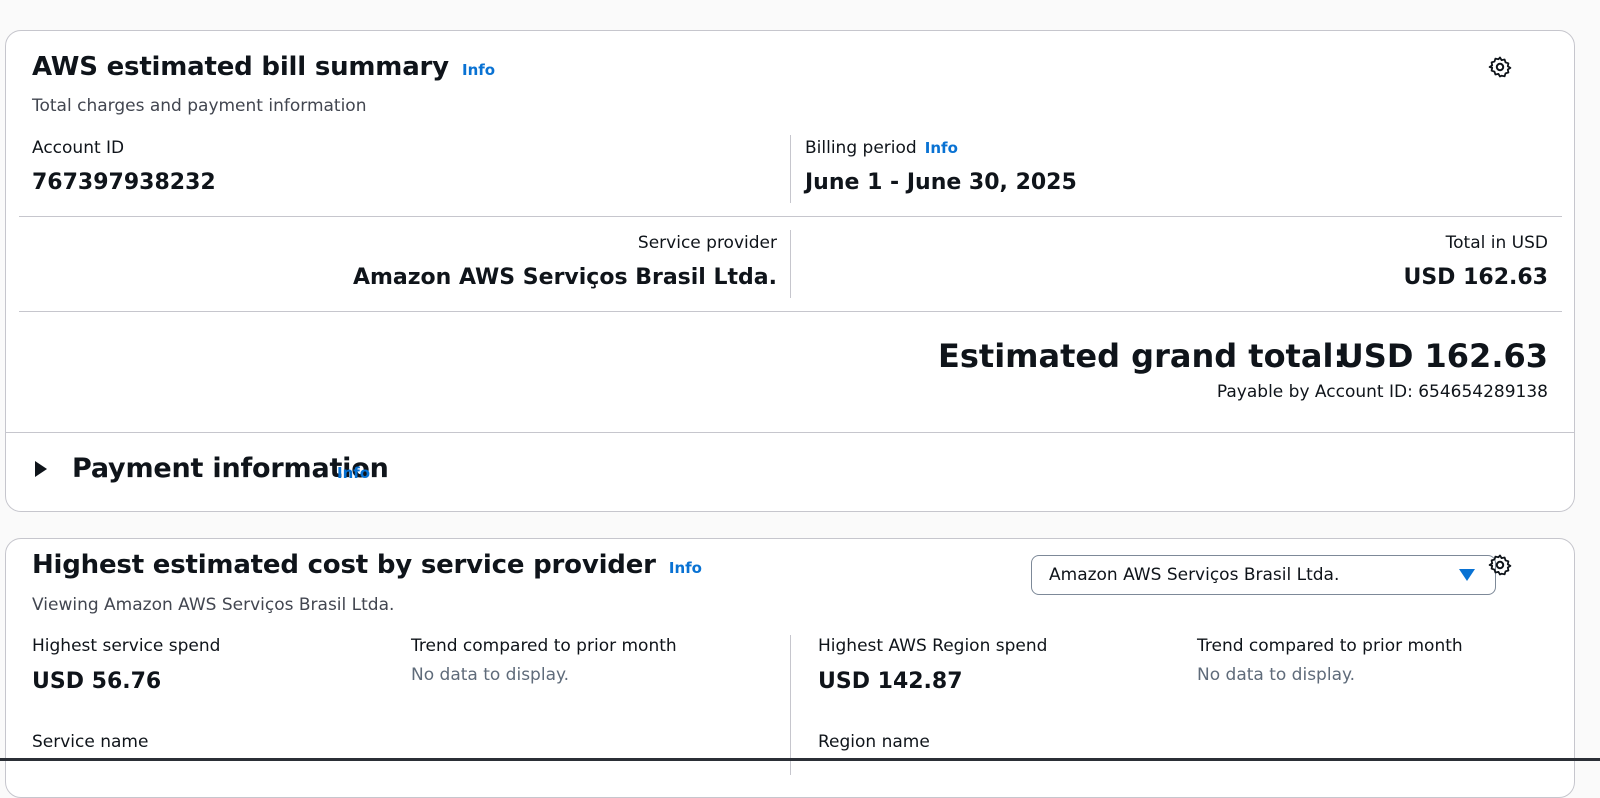  Describe the element at coordinates (78, 148) in the screenshot. I see `account-id-label: Account ID` at that location.